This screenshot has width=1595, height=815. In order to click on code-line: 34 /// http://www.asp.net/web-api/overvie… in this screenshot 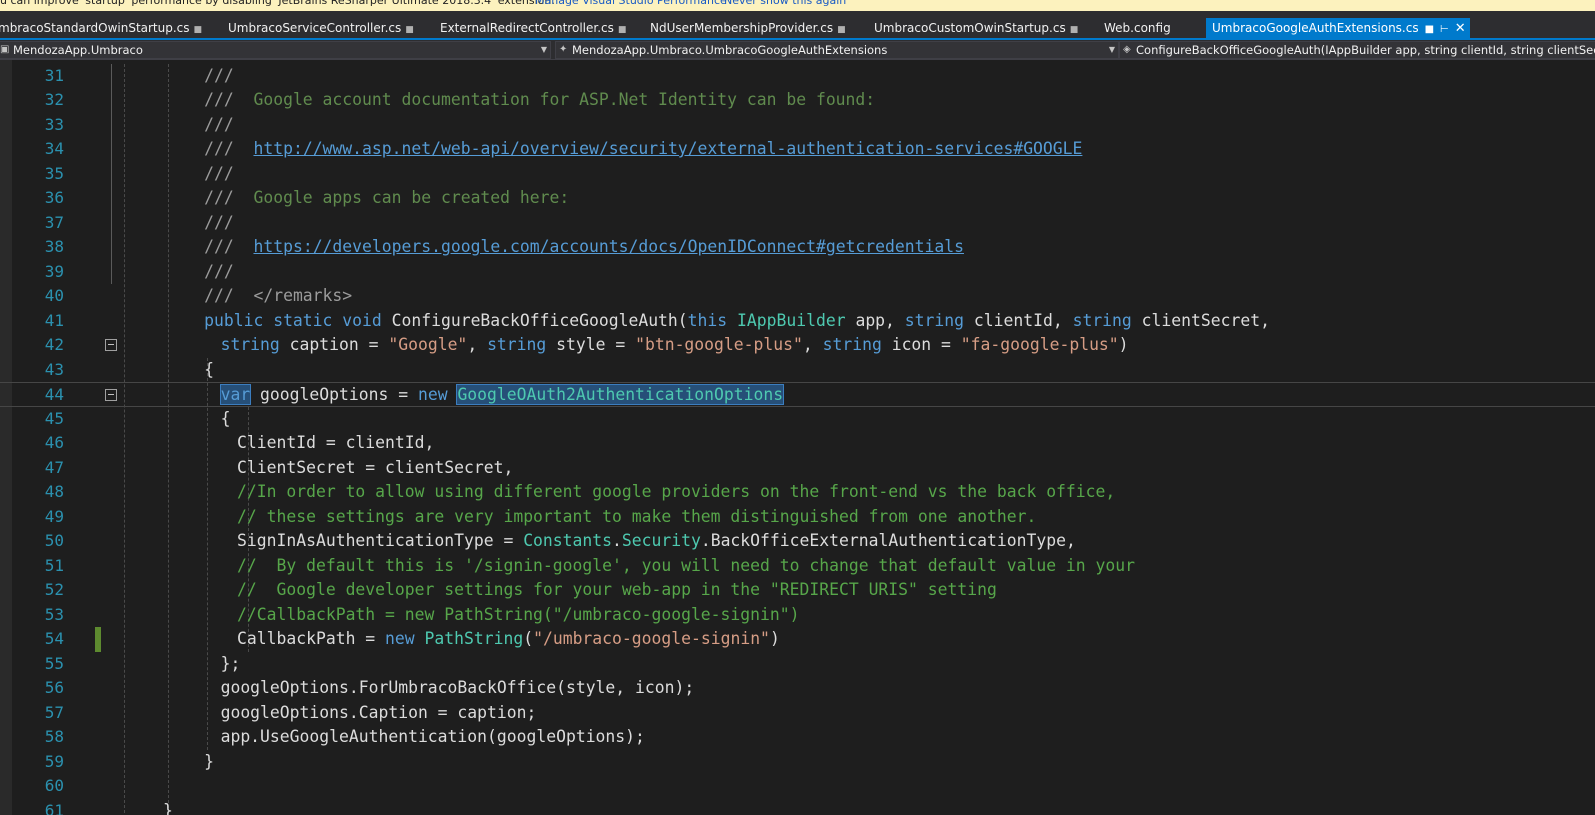, I will do `click(797, 149)`.